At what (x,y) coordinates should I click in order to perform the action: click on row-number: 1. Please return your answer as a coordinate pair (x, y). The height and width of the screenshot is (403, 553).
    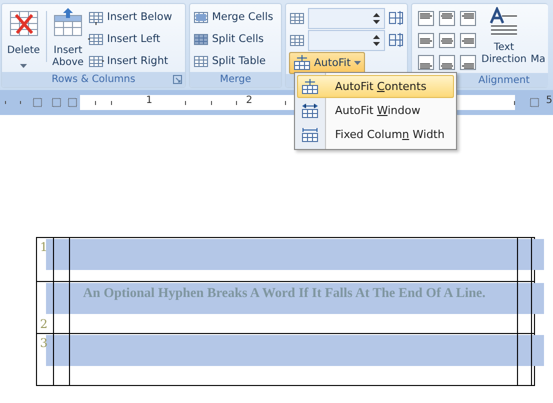
    Looking at the image, I should click on (44, 247).